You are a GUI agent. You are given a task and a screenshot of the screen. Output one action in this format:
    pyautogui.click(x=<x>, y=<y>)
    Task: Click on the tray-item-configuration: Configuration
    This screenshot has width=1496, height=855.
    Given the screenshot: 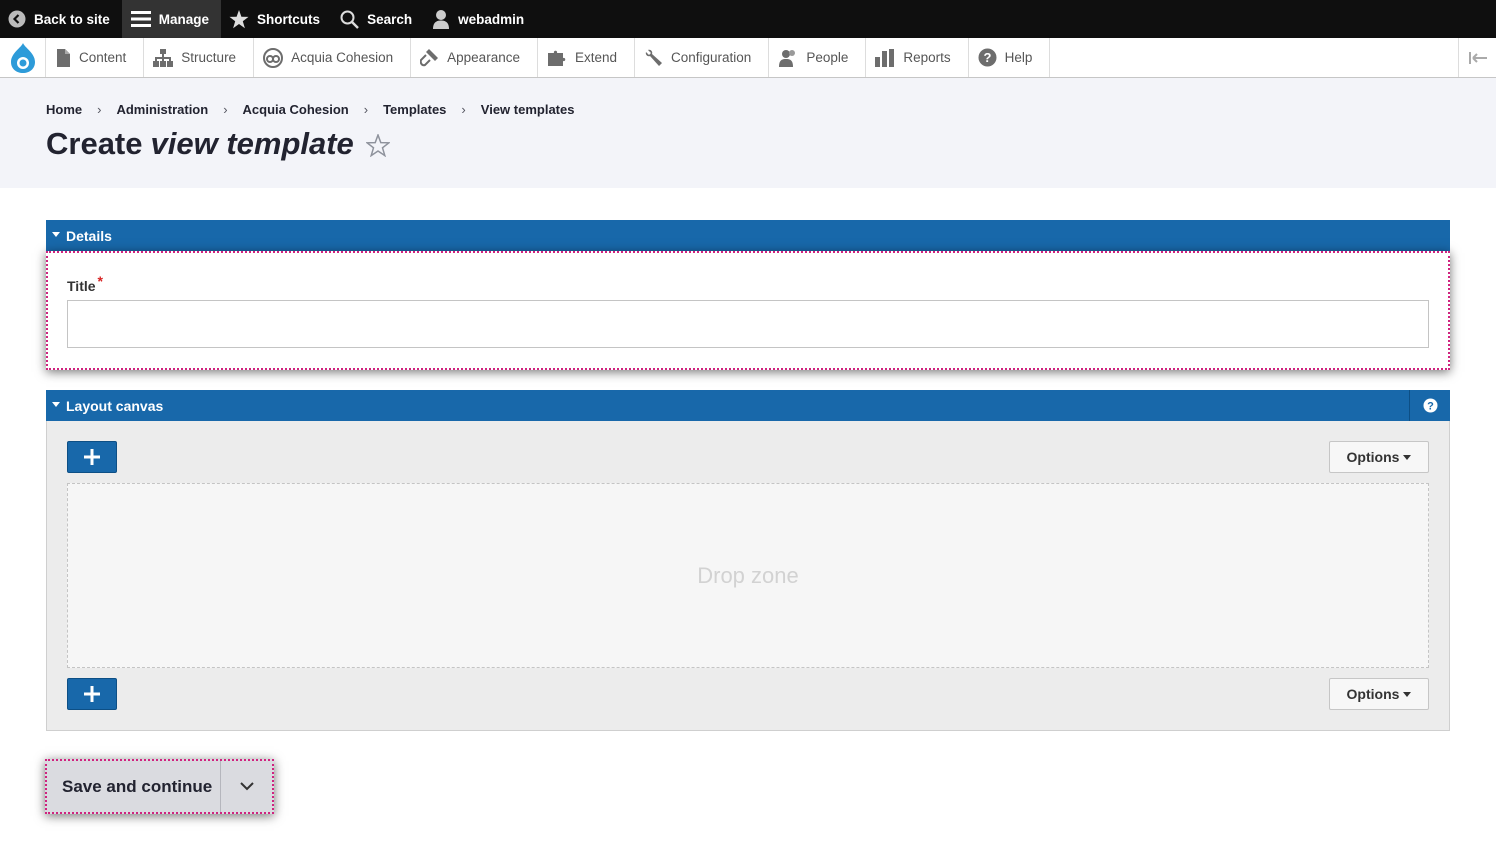 What is the action you would take?
    pyautogui.click(x=702, y=57)
    